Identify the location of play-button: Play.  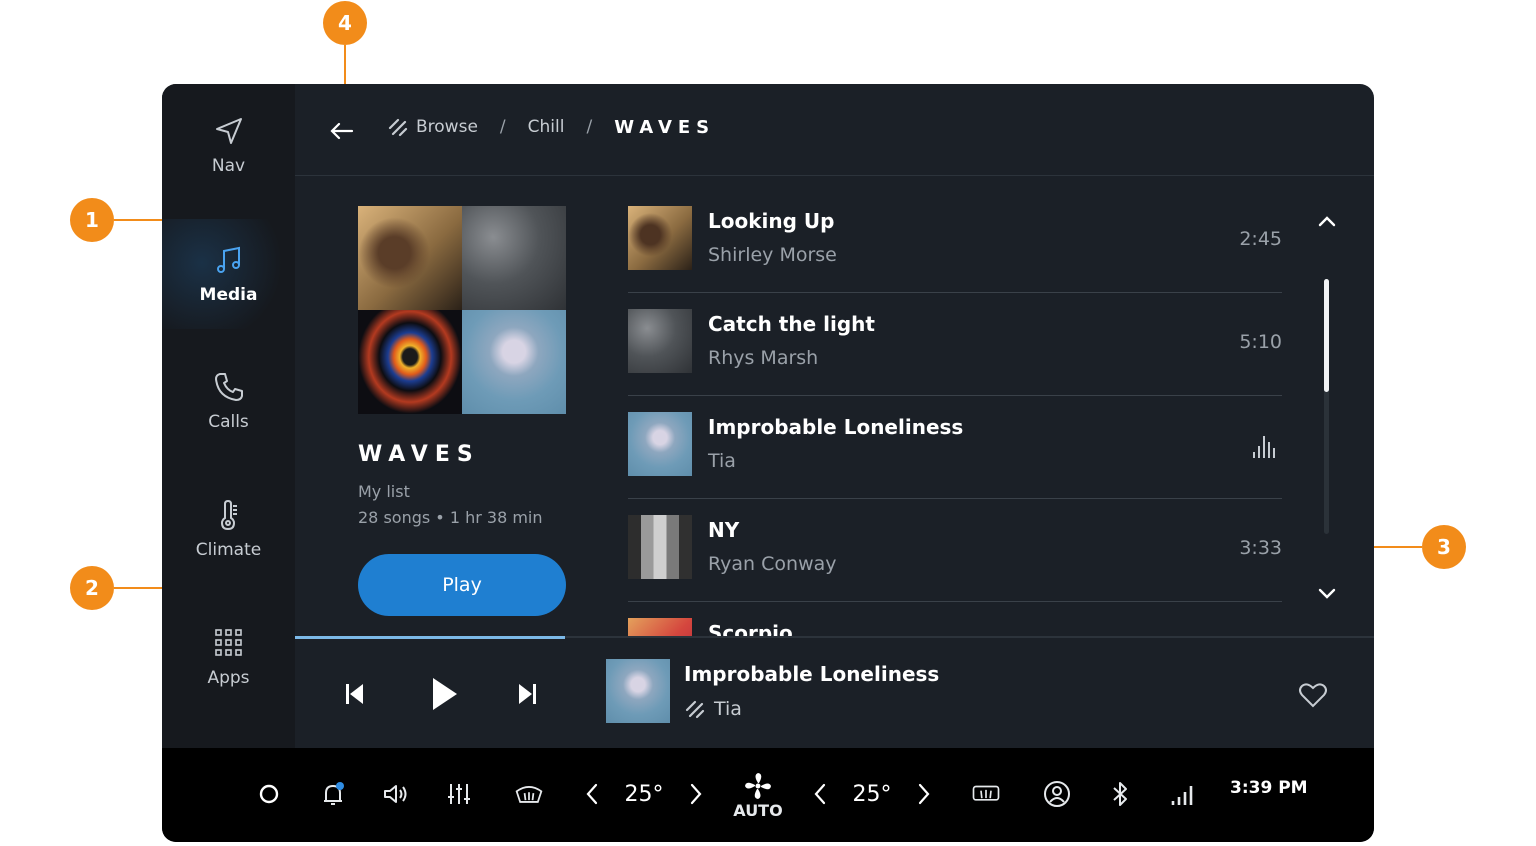
(462, 585).